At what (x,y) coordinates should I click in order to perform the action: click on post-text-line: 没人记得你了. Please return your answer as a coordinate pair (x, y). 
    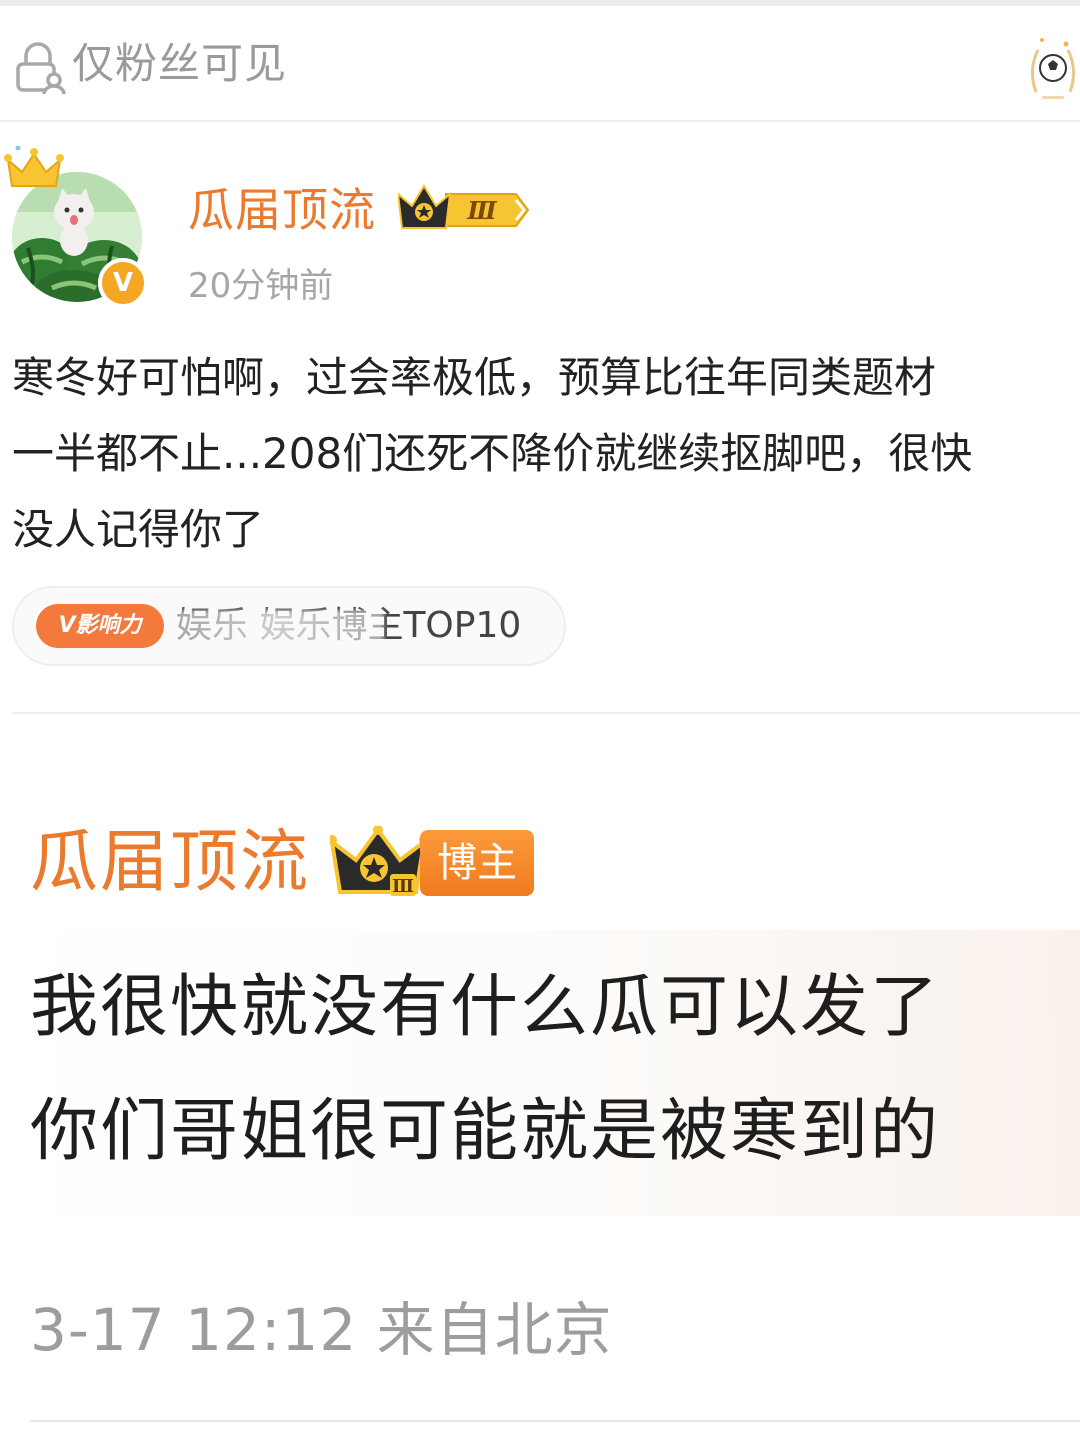
    Looking at the image, I should click on (138, 529).